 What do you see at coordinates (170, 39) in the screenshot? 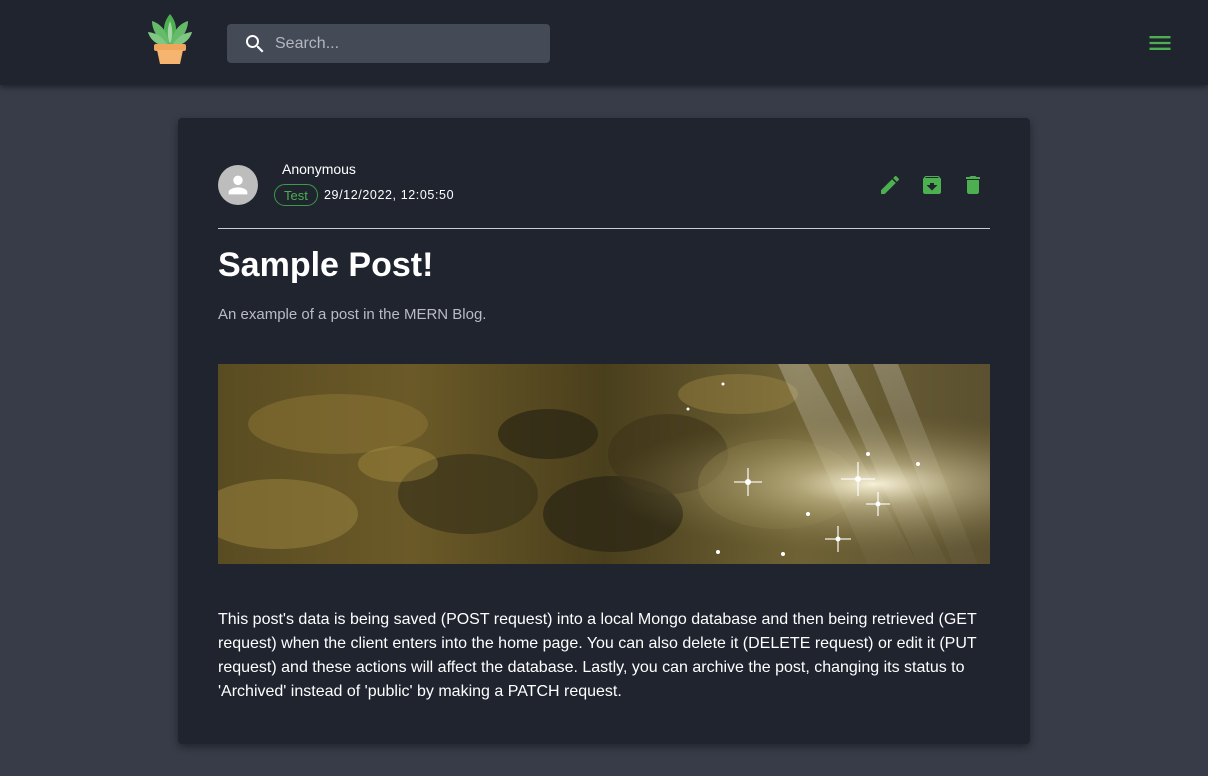
I see `potted-plant-logo-icon` at bounding box center [170, 39].